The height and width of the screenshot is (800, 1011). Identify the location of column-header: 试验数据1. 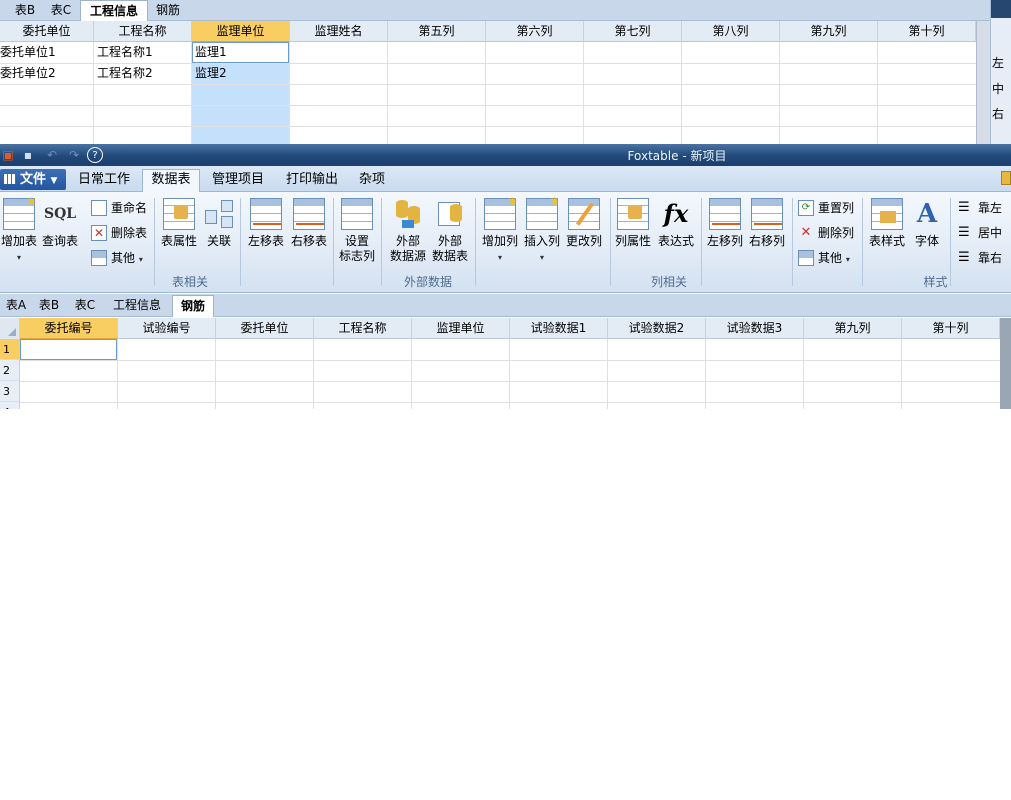
(559, 328).